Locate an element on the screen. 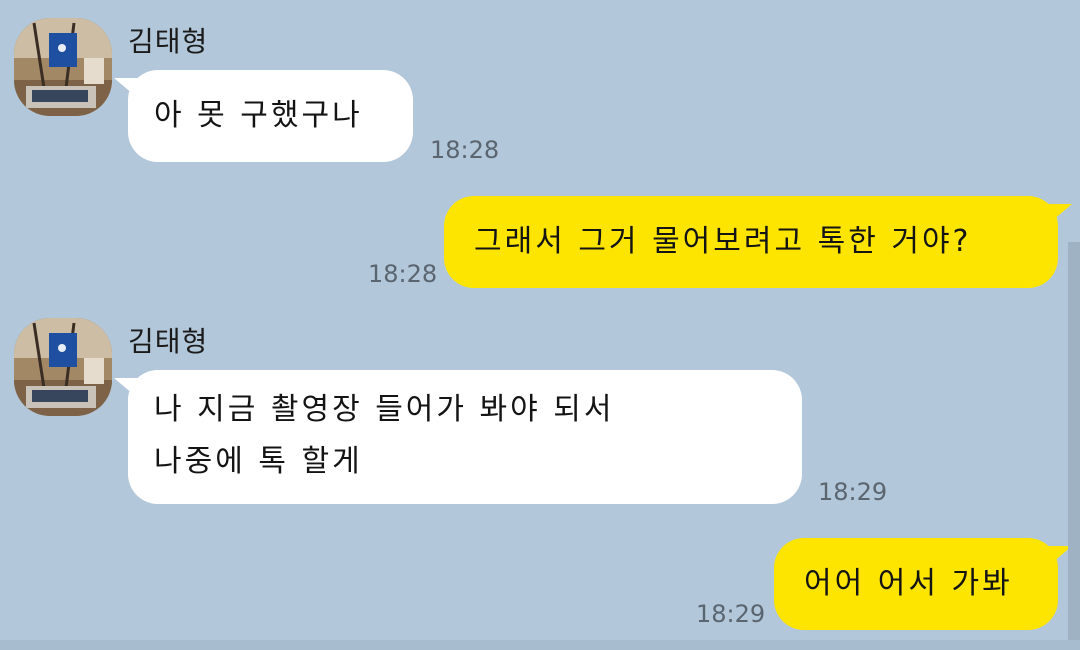 Image resolution: width=1080 pixels, height=650 pixels. message-text: 어어 어서 가봐 is located at coordinates (908, 583).